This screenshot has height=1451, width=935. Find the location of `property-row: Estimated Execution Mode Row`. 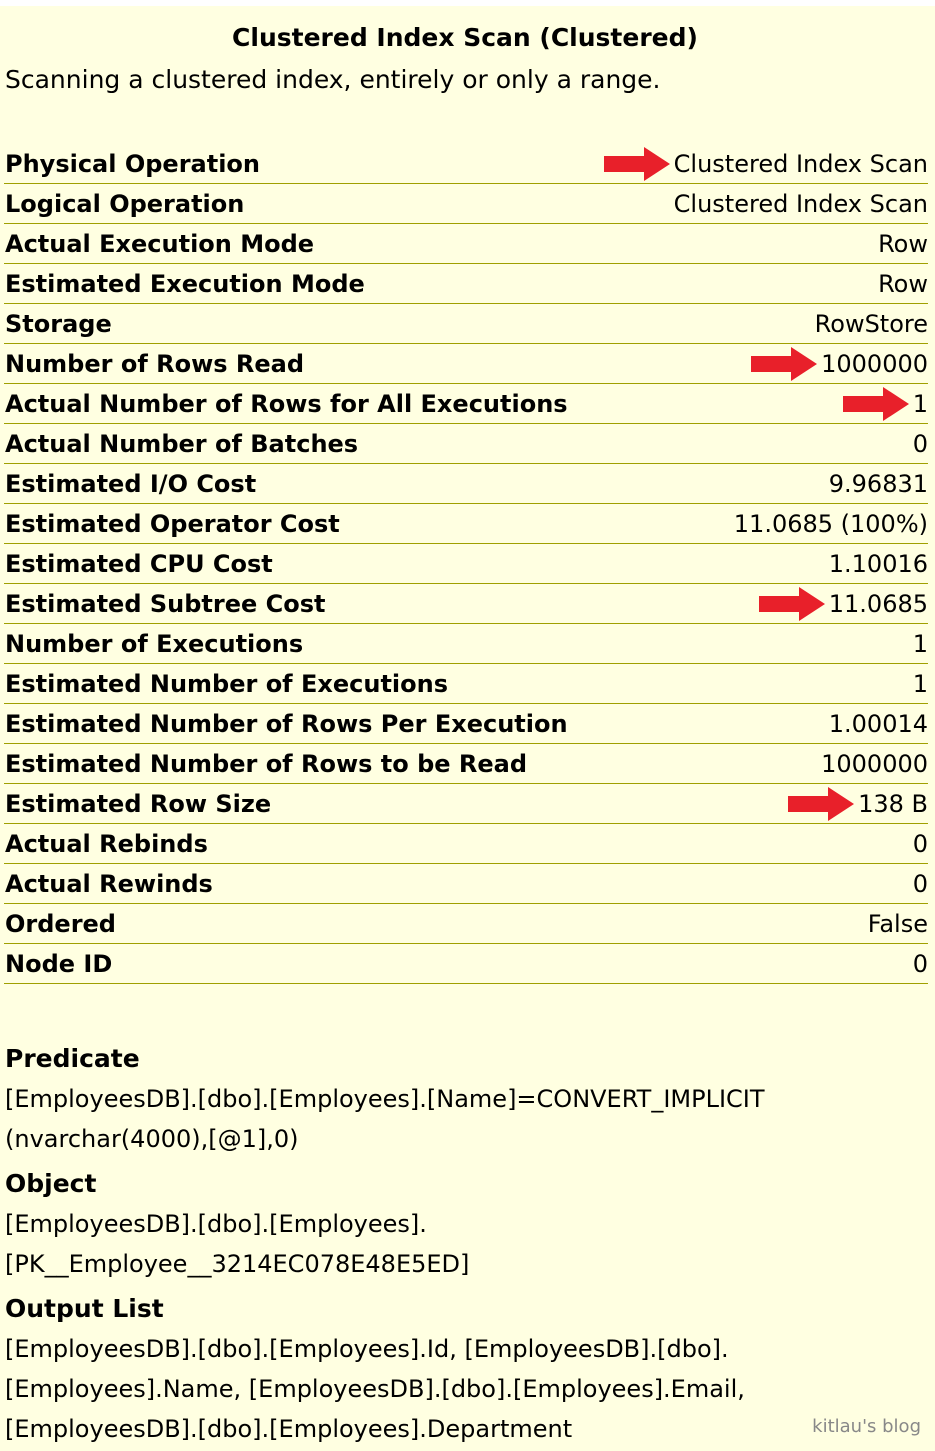

property-row: Estimated Execution Mode Row is located at coordinates (466, 284).